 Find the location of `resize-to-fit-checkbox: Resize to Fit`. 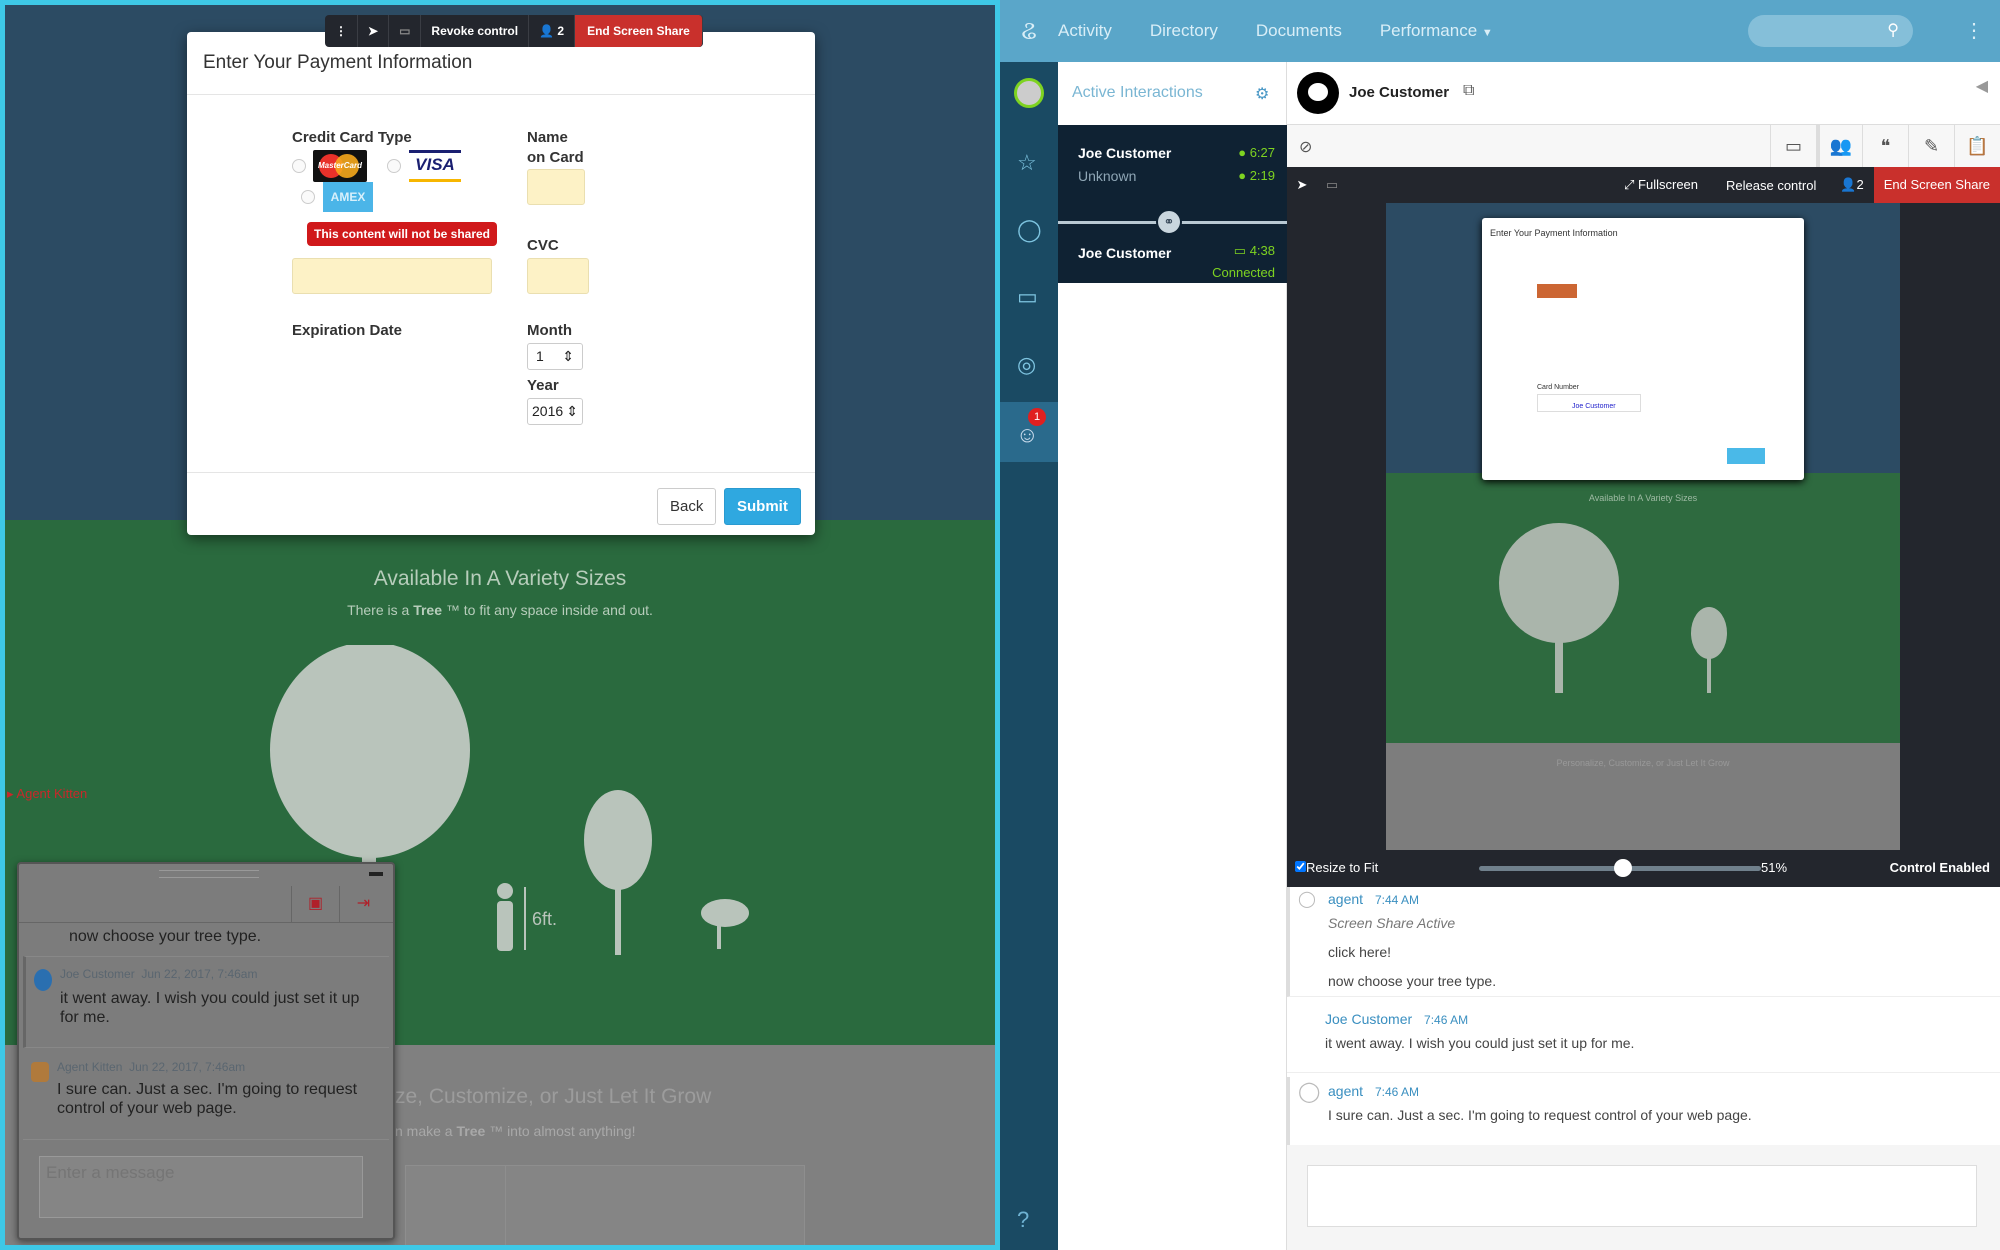

resize-to-fit-checkbox: Resize to Fit is located at coordinates (1336, 867).